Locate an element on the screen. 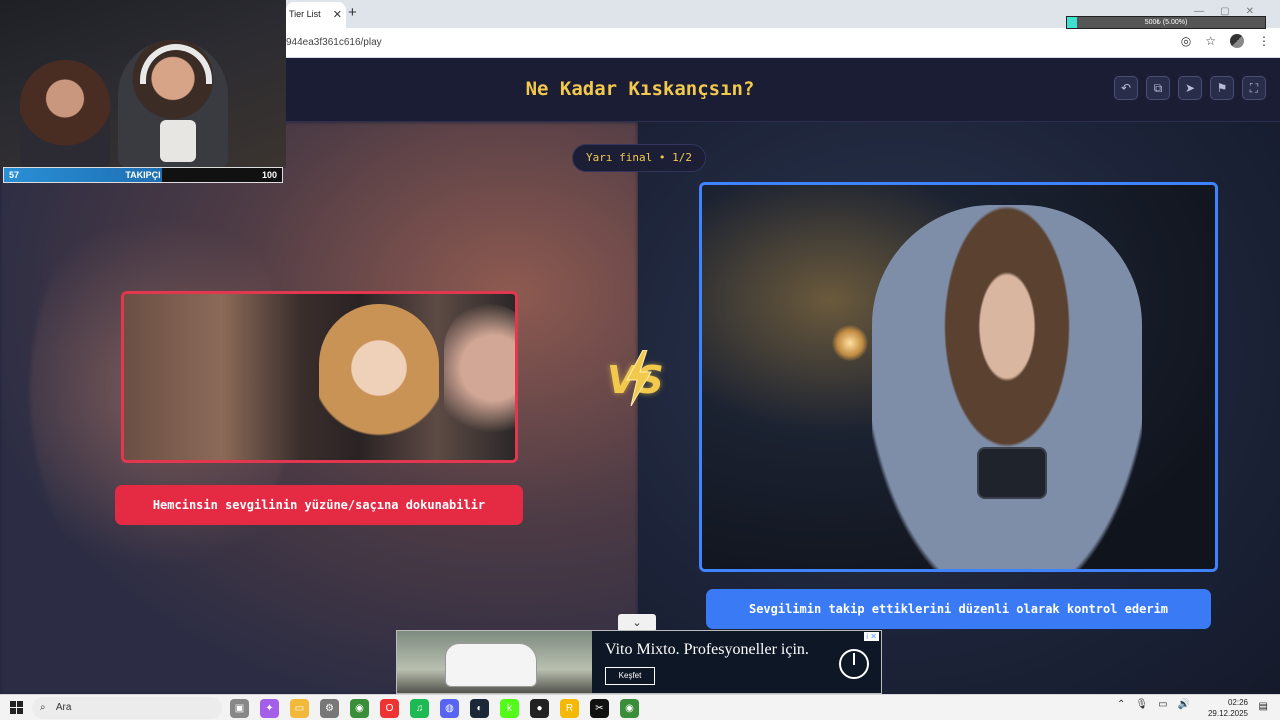 The height and width of the screenshot is (720, 1280). star-icon: ☆ is located at coordinates (1210, 41).